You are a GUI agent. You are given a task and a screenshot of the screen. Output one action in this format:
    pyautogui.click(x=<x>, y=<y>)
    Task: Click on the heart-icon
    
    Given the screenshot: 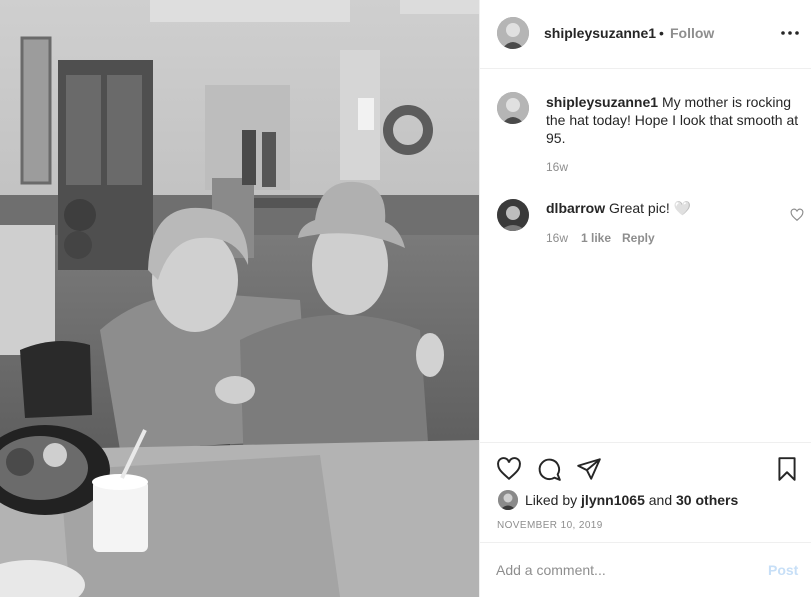 What is the action you would take?
    pyautogui.click(x=509, y=469)
    